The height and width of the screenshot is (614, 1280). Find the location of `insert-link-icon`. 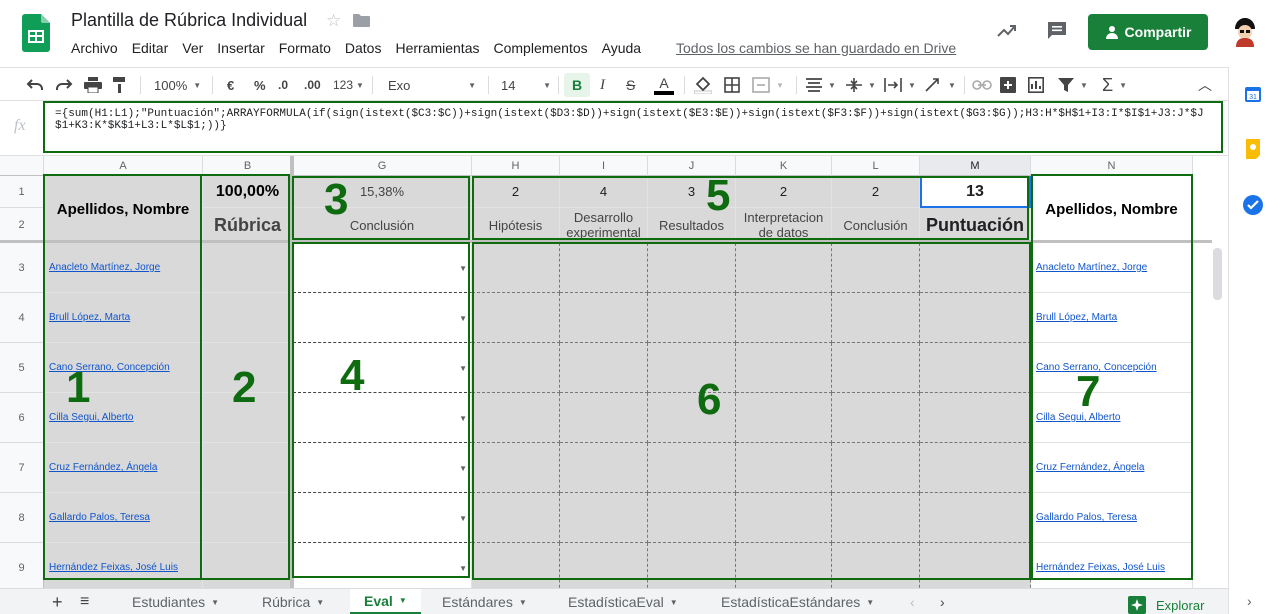

insert-link-icon is located at coordinates (982, 85).